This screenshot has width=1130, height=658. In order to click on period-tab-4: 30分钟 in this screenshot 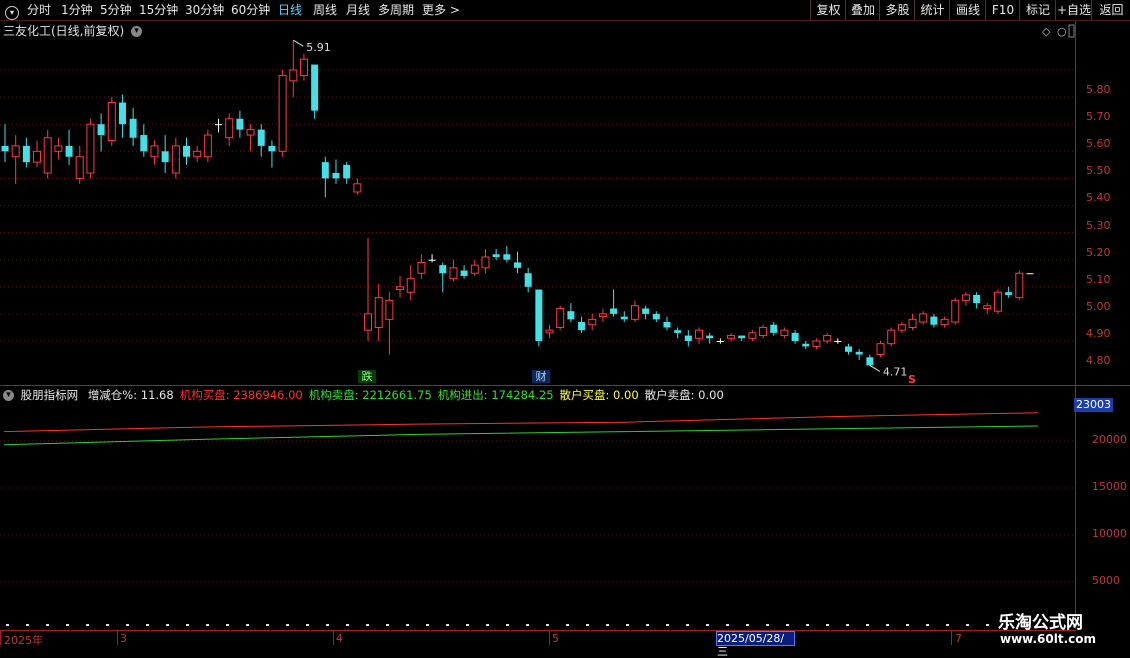, I will do `click(204, 10)`.